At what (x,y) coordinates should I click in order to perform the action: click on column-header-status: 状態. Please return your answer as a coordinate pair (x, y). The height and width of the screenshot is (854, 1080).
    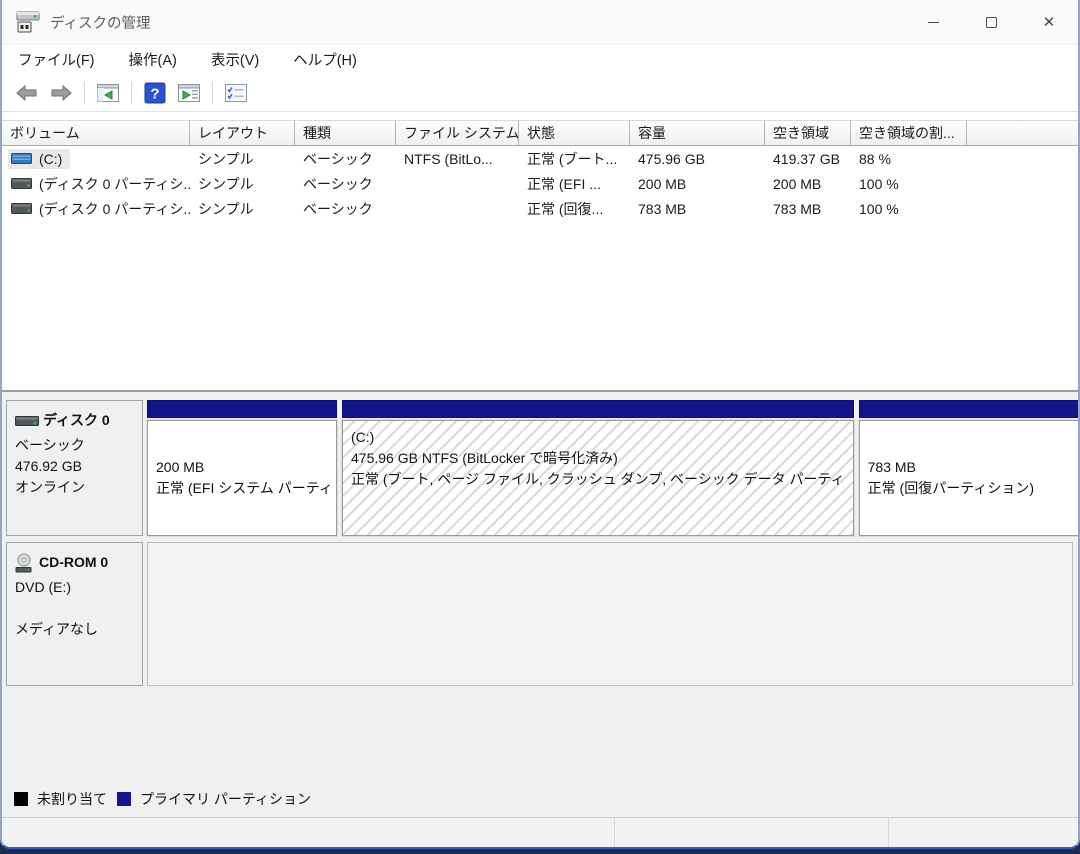
    Looking at the image, I should click on (574, 133).